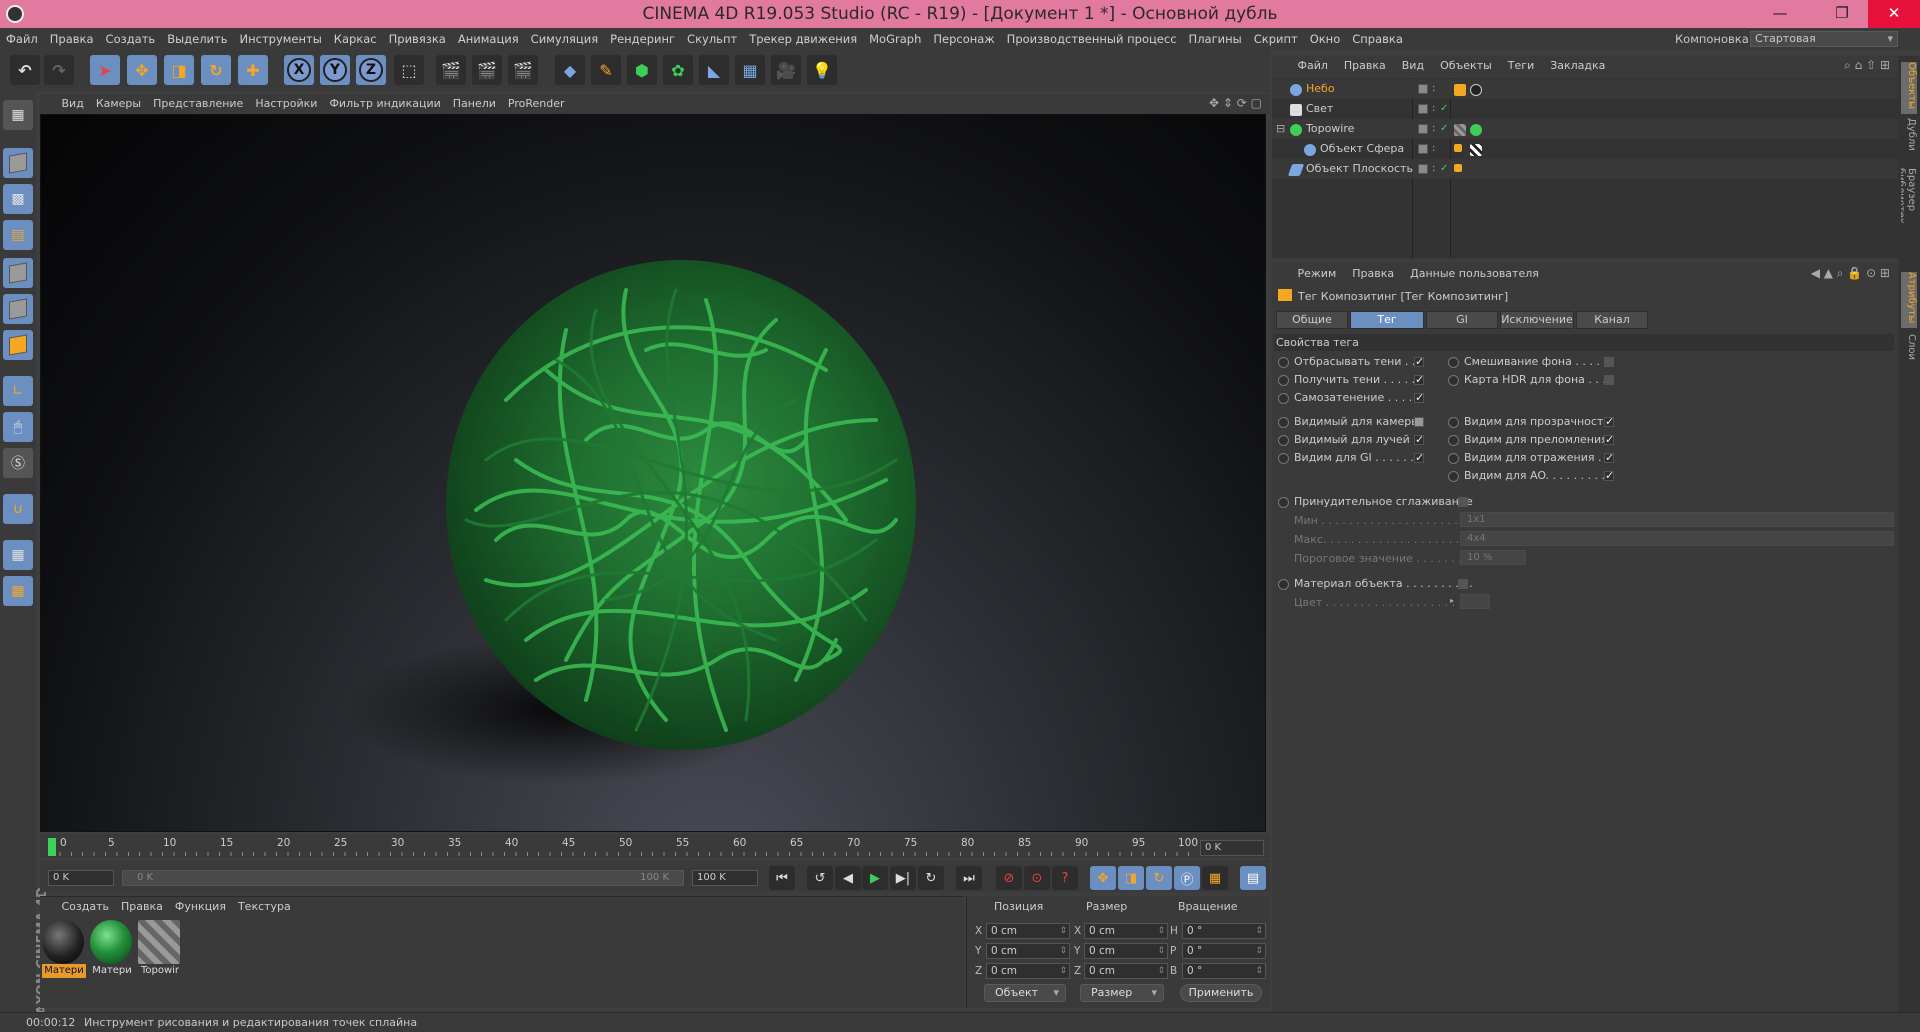 The height and width of the screenshot is (1032, 1920). I want to click on material-swatch-3: Topowir, so click(160, 949).